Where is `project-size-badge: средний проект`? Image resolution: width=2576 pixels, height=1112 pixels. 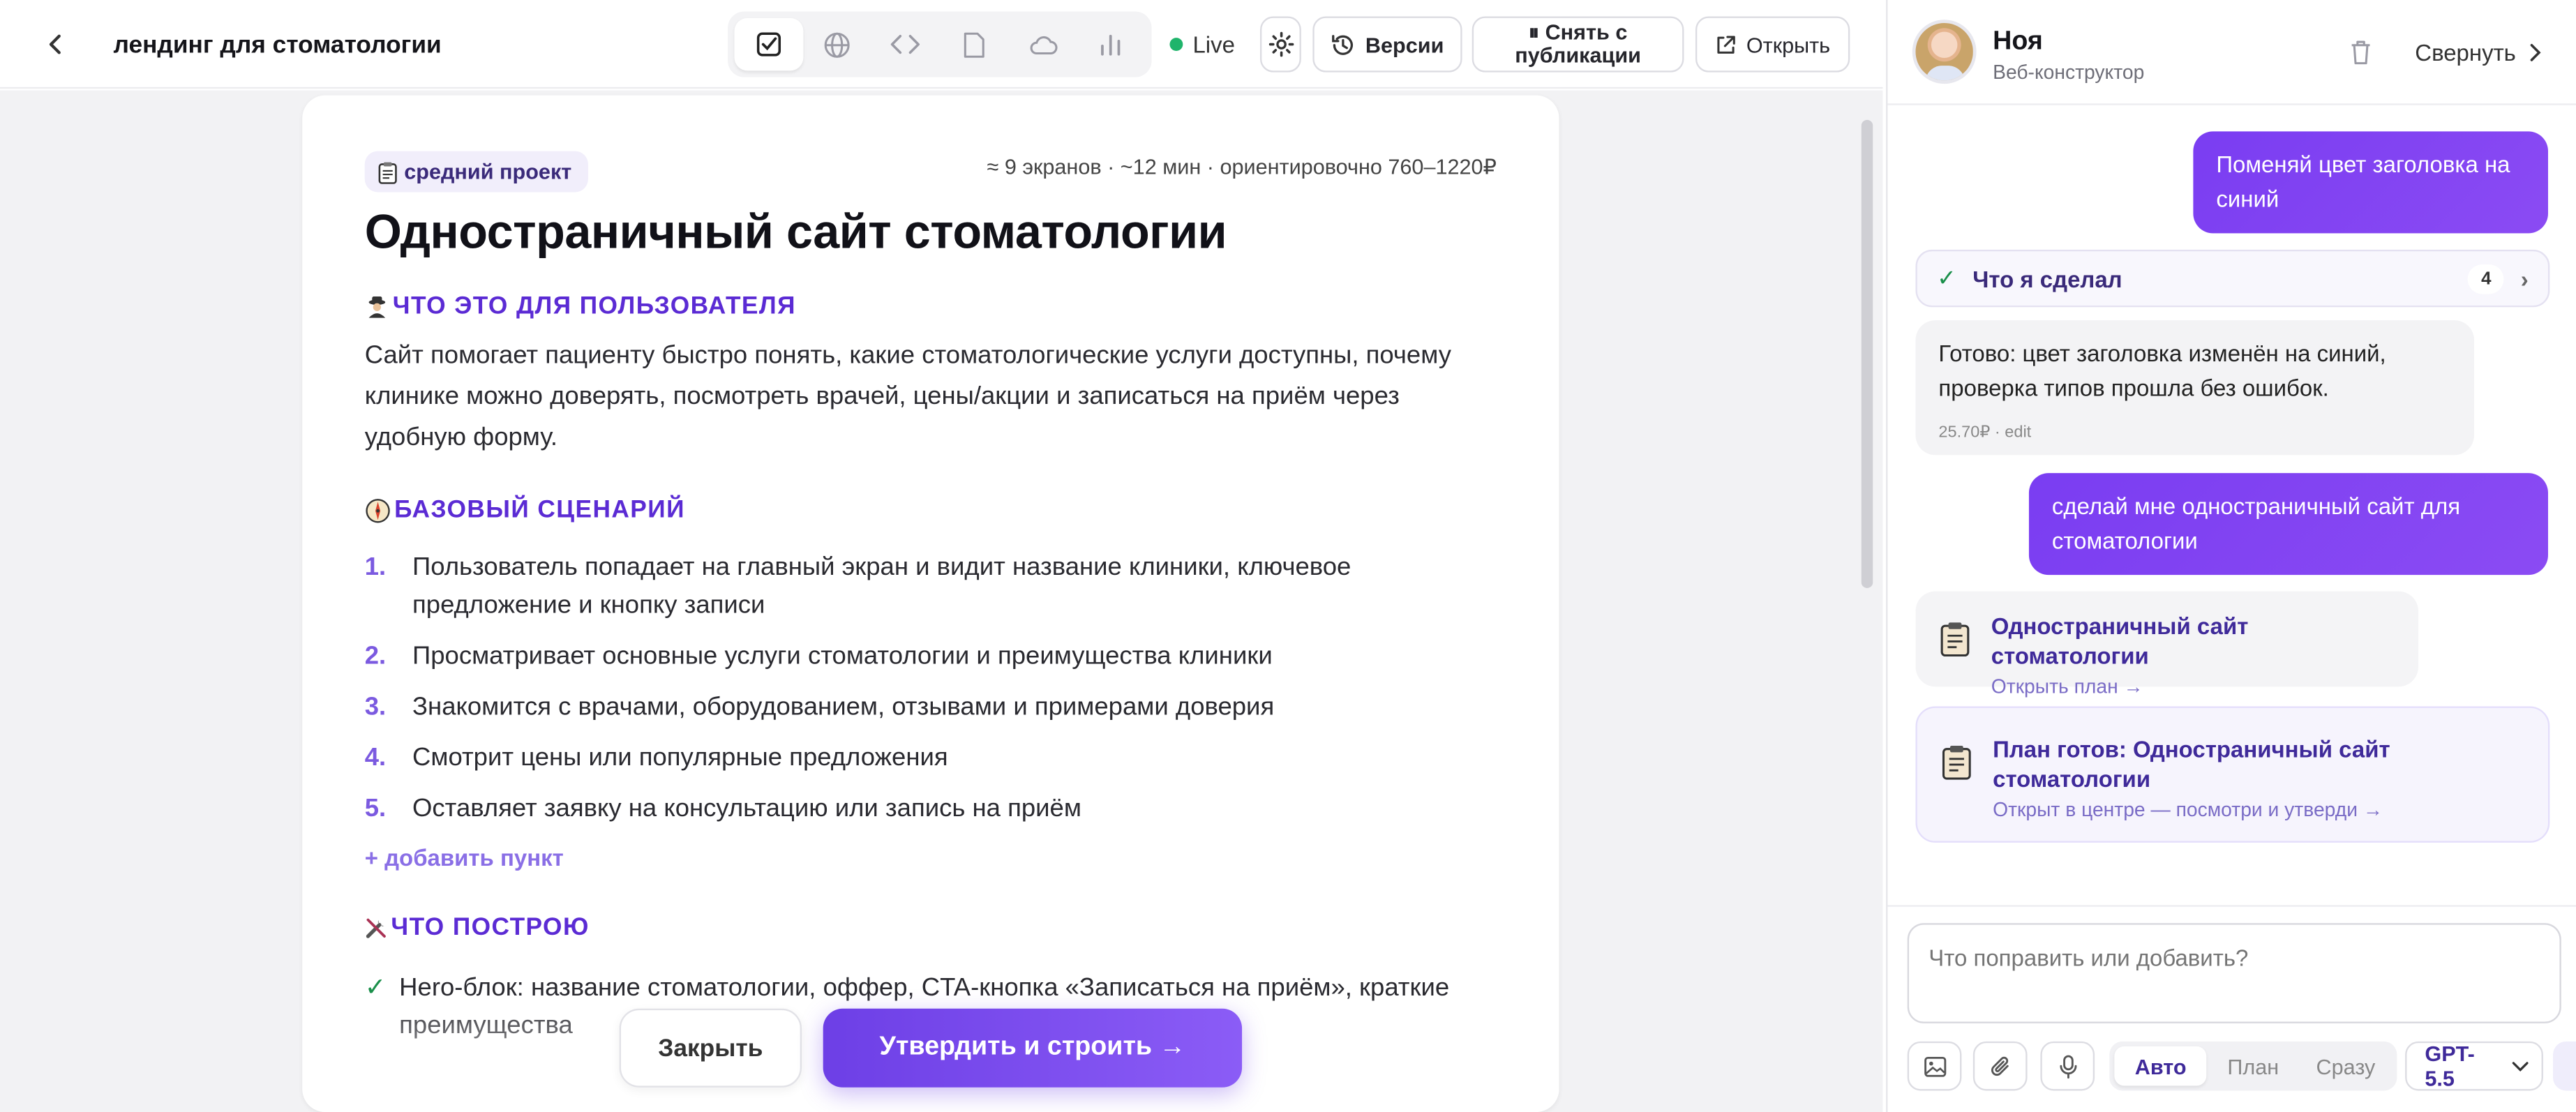
project-size-badge: средний проект is located at coordinates (476, 172).